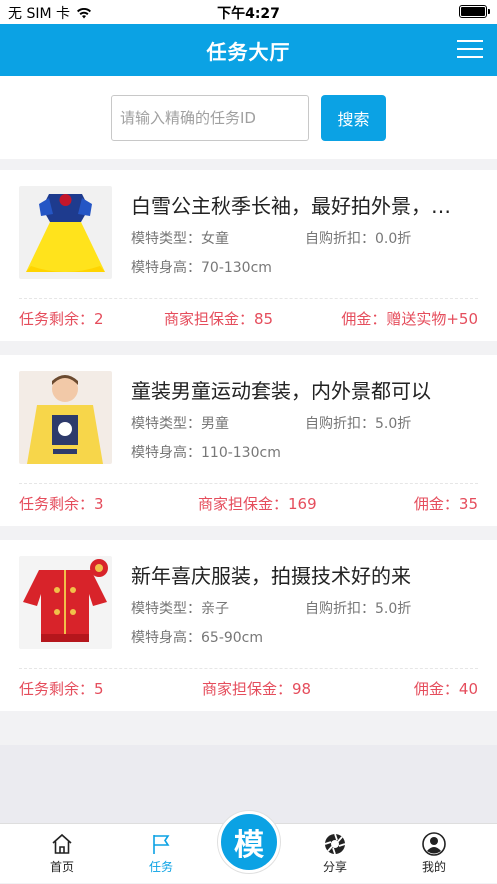 Image resolution: width=497 pixels, height=884 pixels. I want to click on task-model-height: 模特身高：70-130cm, so click(201, 268).